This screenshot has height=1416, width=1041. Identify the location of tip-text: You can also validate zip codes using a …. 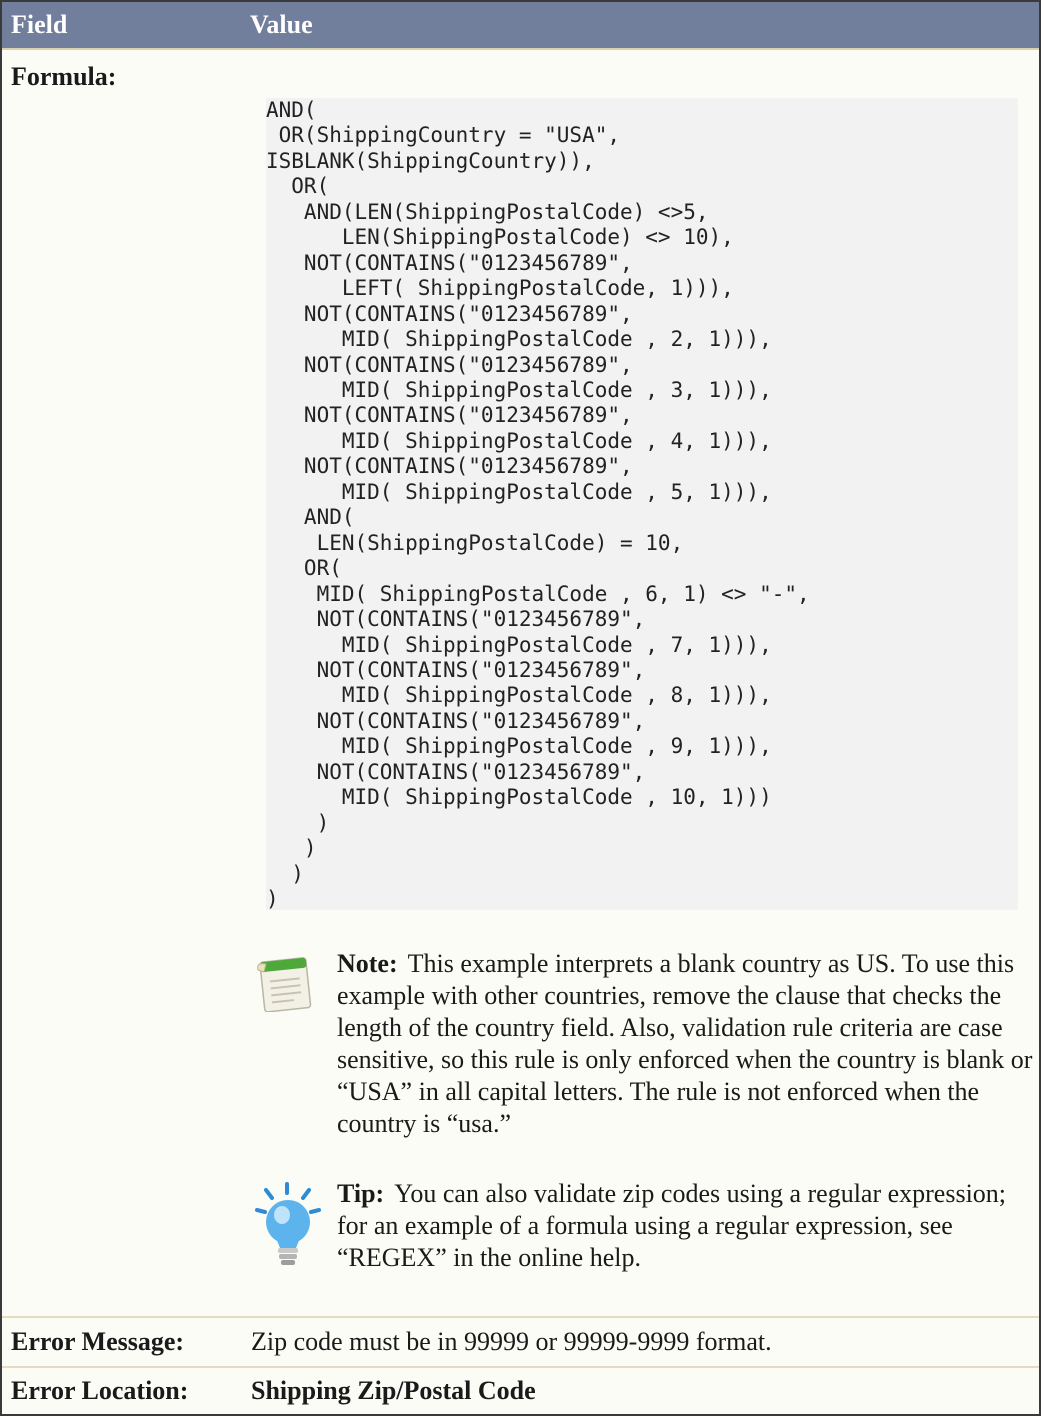
(672, 1225).